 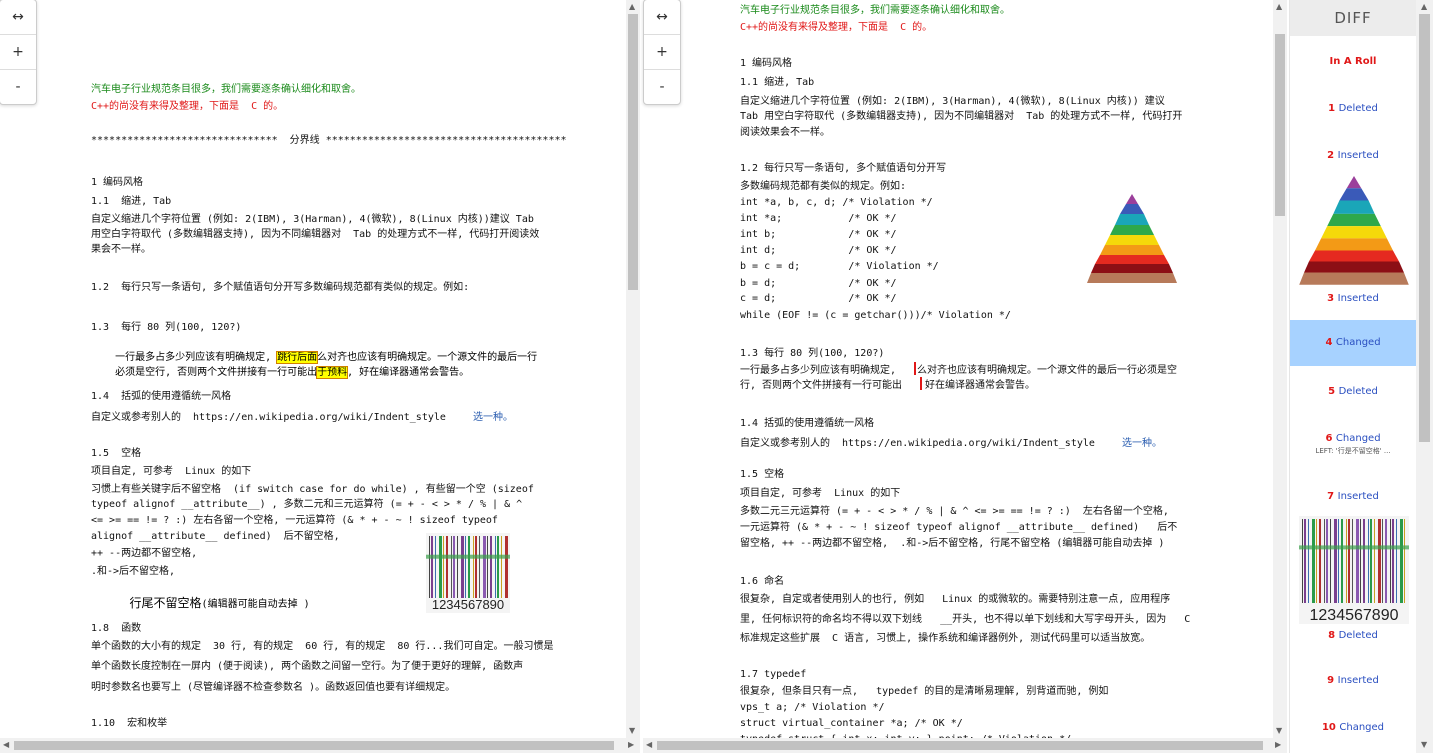 I want to click on diff-vertical-scrollbar: ▲ ▼, so click(x=1424, y=376).